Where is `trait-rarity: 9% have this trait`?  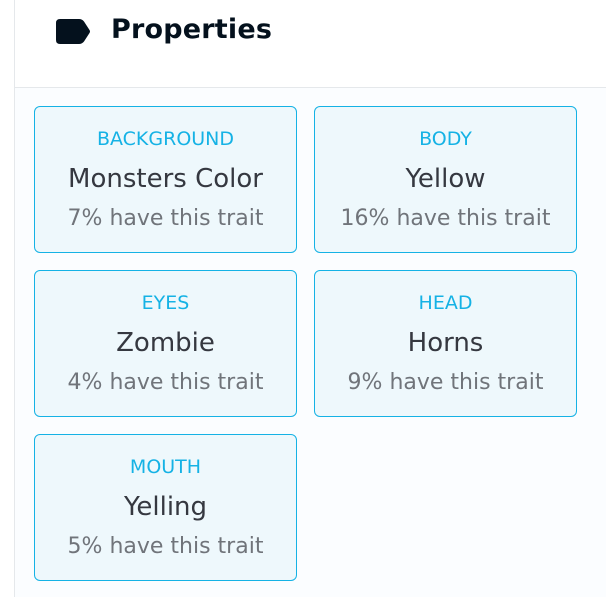 trait-rarity: 9% have this trait is located at coordinates (445, 382).